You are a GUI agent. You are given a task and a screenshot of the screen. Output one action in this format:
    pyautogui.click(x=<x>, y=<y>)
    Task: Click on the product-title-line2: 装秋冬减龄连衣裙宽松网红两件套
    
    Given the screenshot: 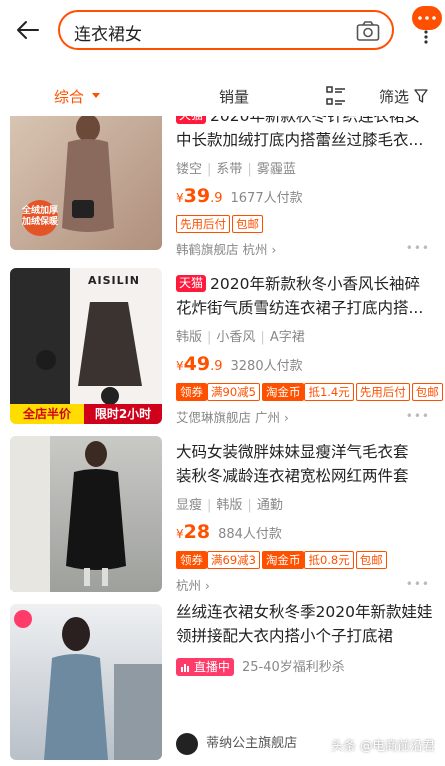 What is the action you would take?
    pyautogui.click(x=292, y=476)
    